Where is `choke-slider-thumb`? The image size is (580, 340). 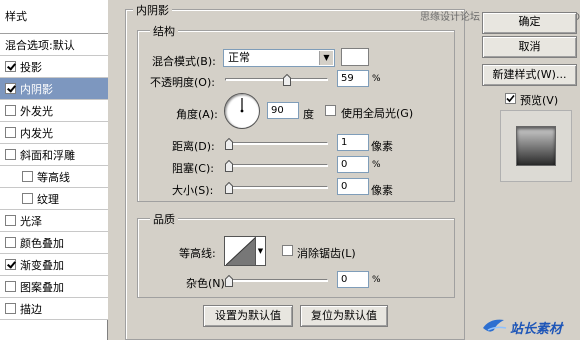 choke-slider-thumb is located at coordinates (229, 166).